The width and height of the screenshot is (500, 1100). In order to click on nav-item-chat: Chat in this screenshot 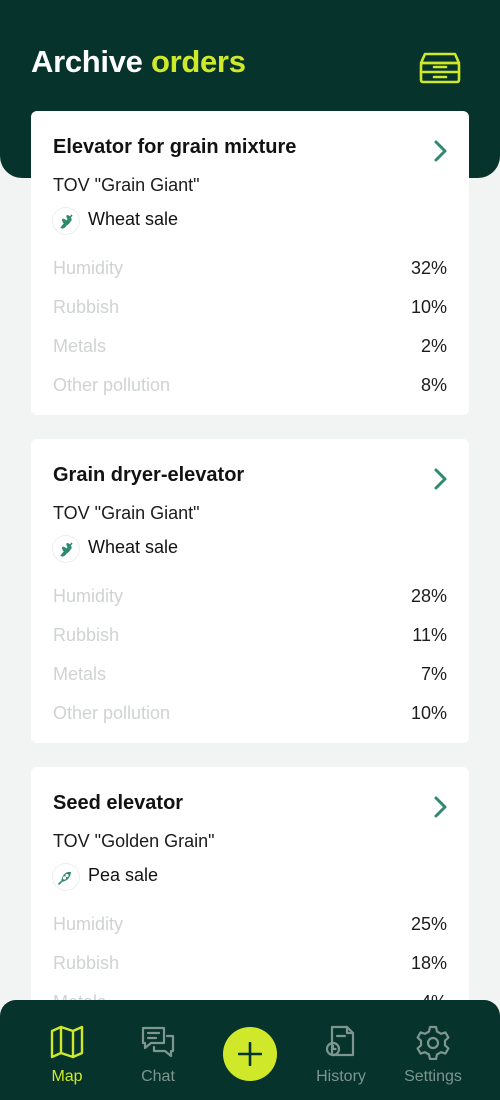, I will do `click(158, 1050)`.